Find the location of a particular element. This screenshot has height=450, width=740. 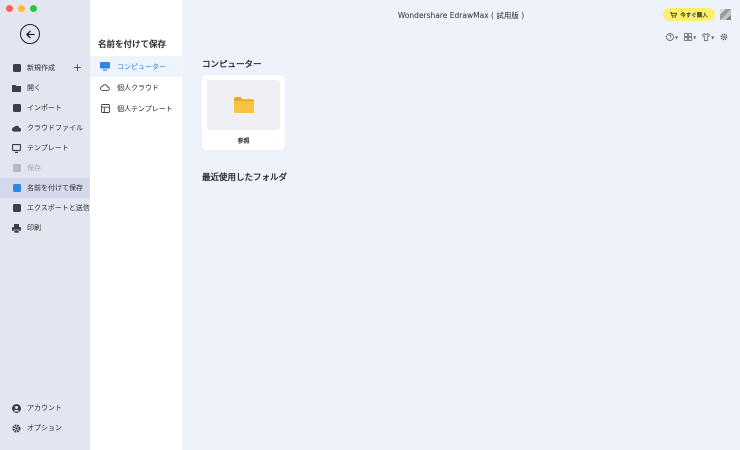

sidebar-item-templates: テンプレート is located at coordinates (45, 148).